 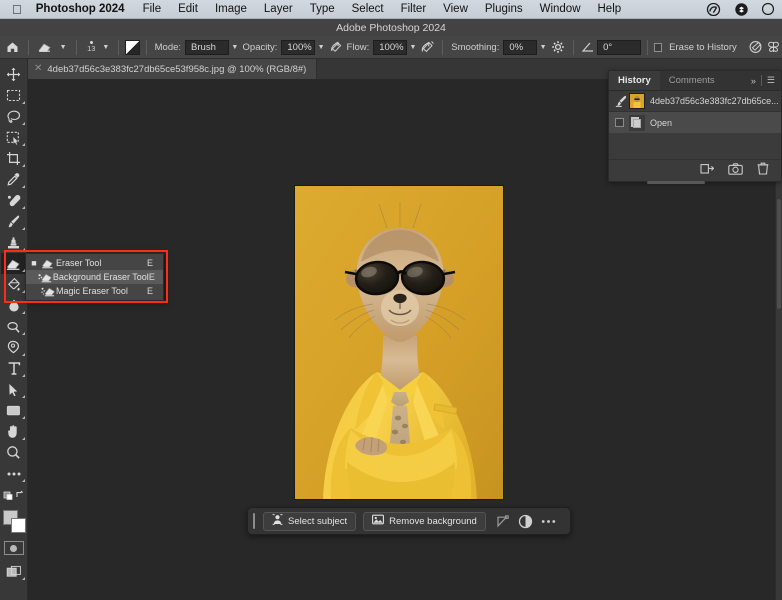 I want to click on options-divider, so click(x=28, y=47).